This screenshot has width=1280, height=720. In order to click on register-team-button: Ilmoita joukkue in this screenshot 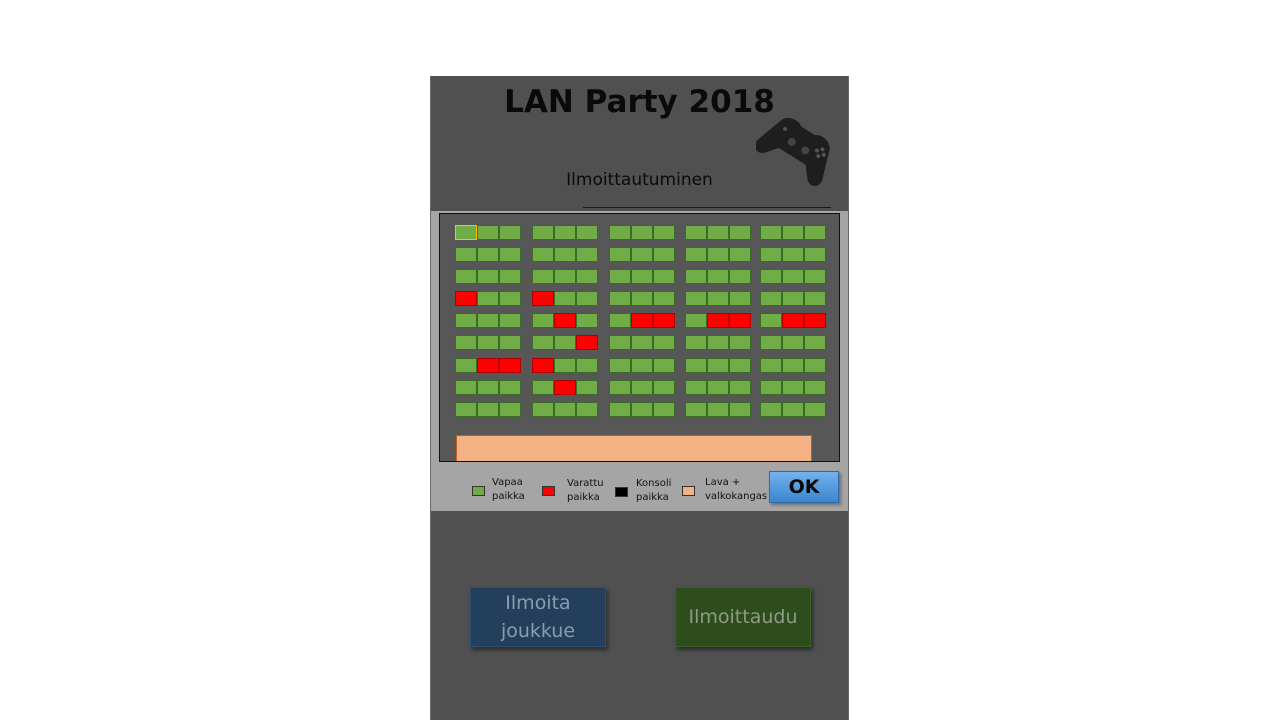, I will do `click(538, 617)`.